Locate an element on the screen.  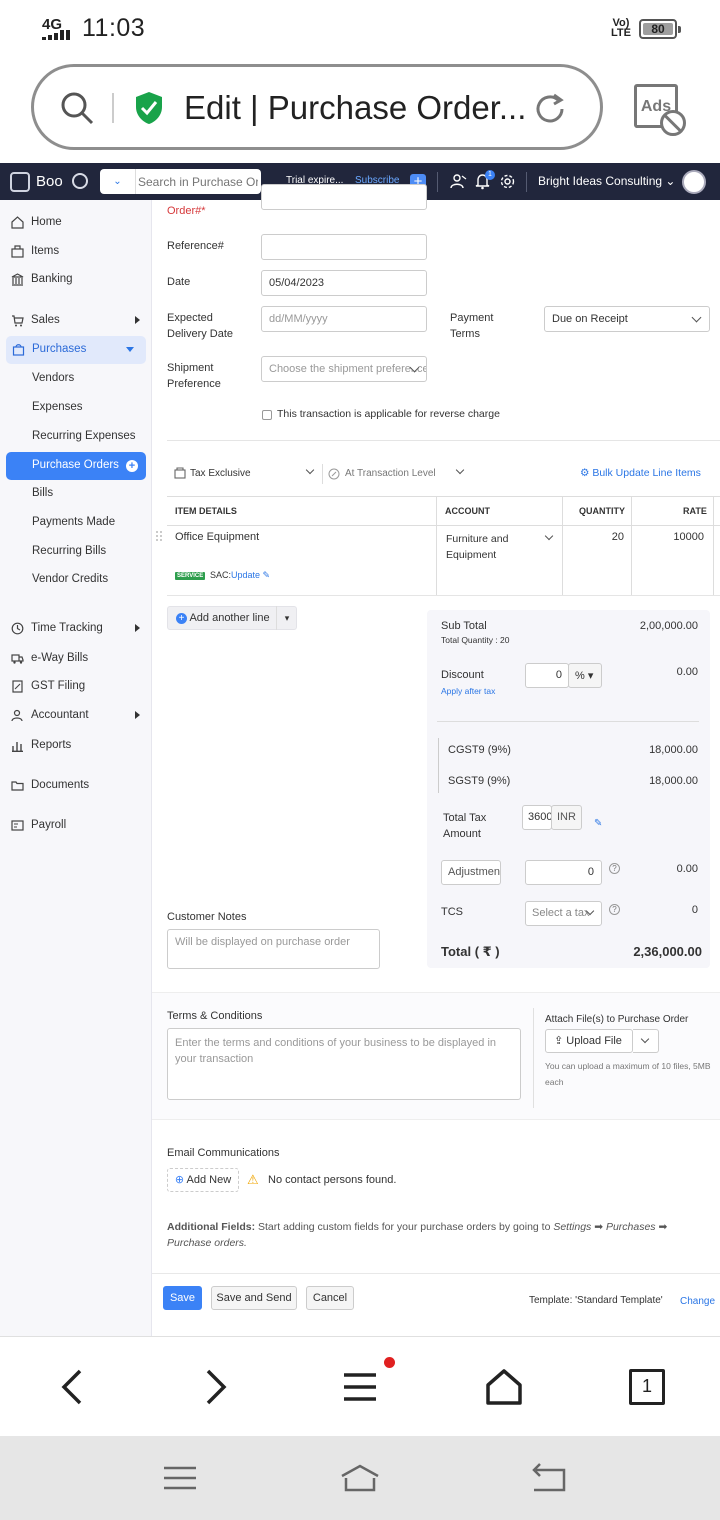
change-template-link: Change is located at coordinates (697, 1302).